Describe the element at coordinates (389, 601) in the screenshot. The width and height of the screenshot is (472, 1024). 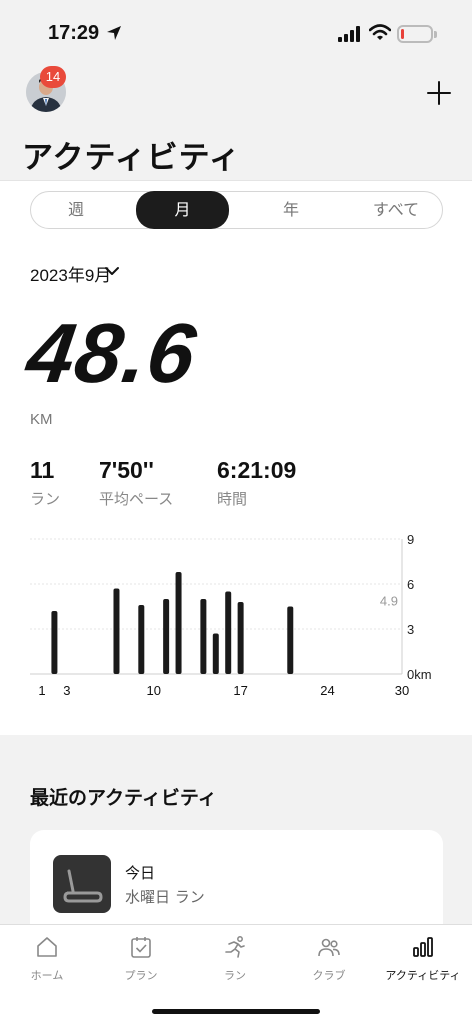
I see `chart-average-label: 4.9` at that location.